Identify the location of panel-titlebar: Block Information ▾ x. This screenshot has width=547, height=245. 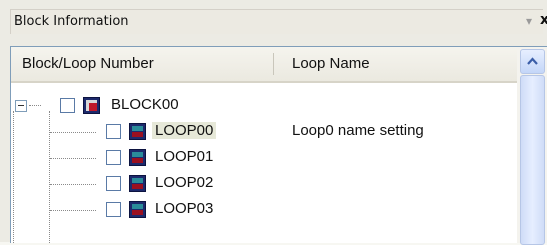
(278, 21).